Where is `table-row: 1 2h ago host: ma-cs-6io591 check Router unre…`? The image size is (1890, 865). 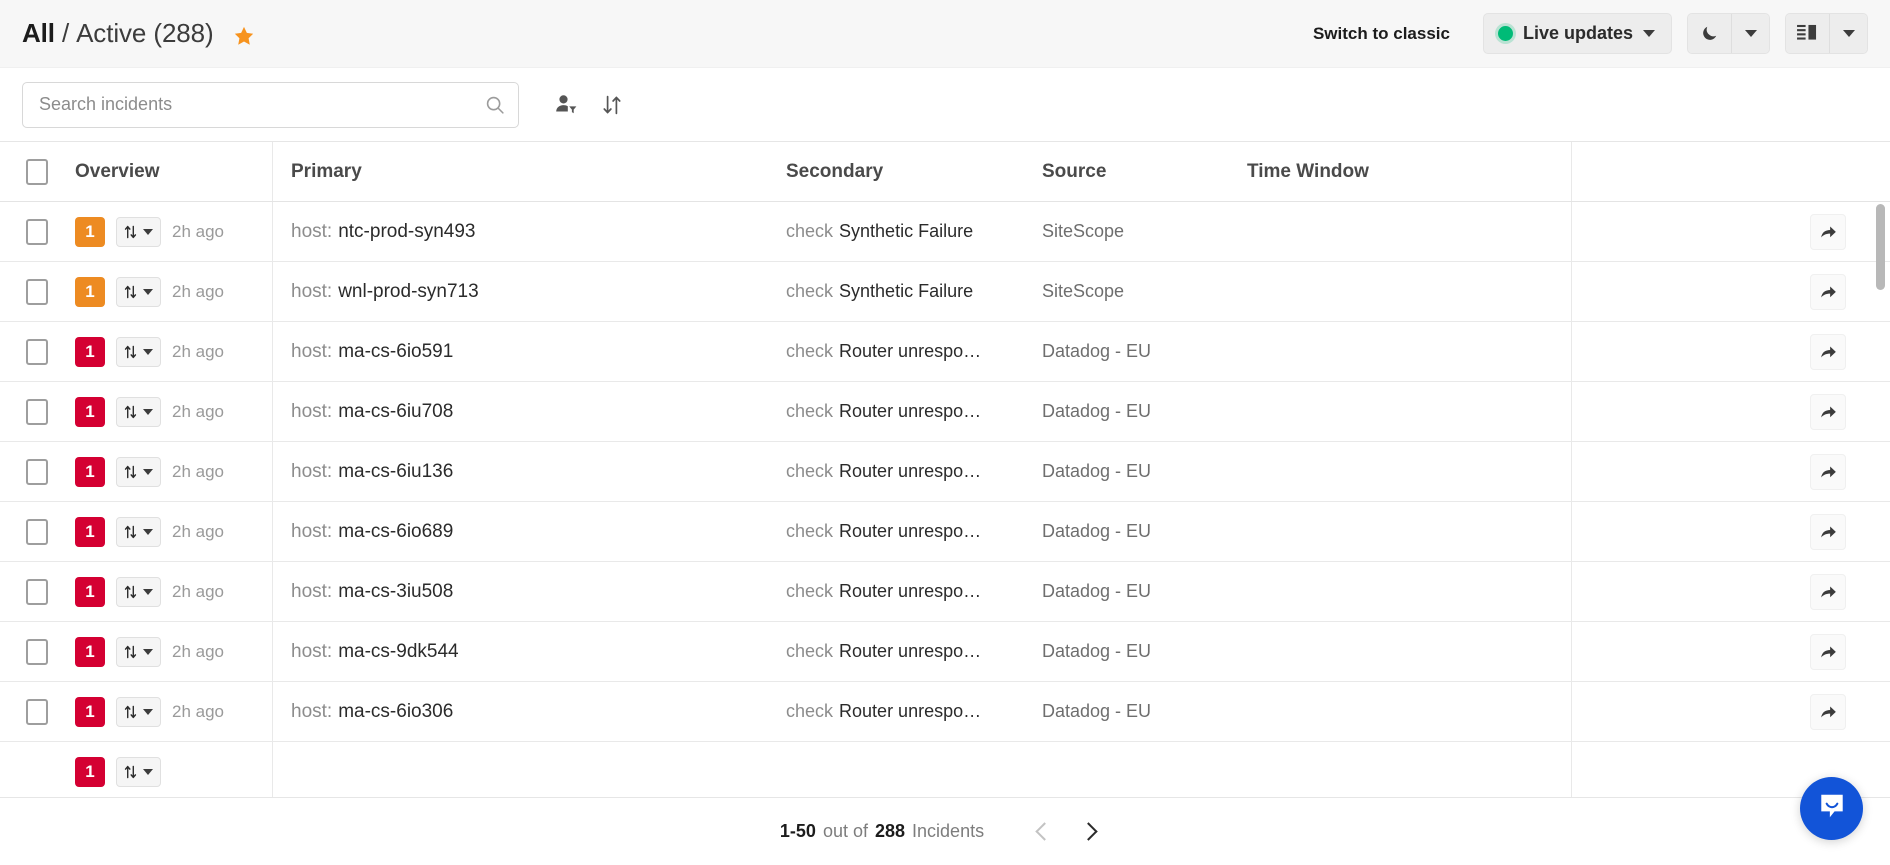 table-row: 1 2h ago host: ma-cs-6io591 check Router unre… is located at coordinates (945, 352).